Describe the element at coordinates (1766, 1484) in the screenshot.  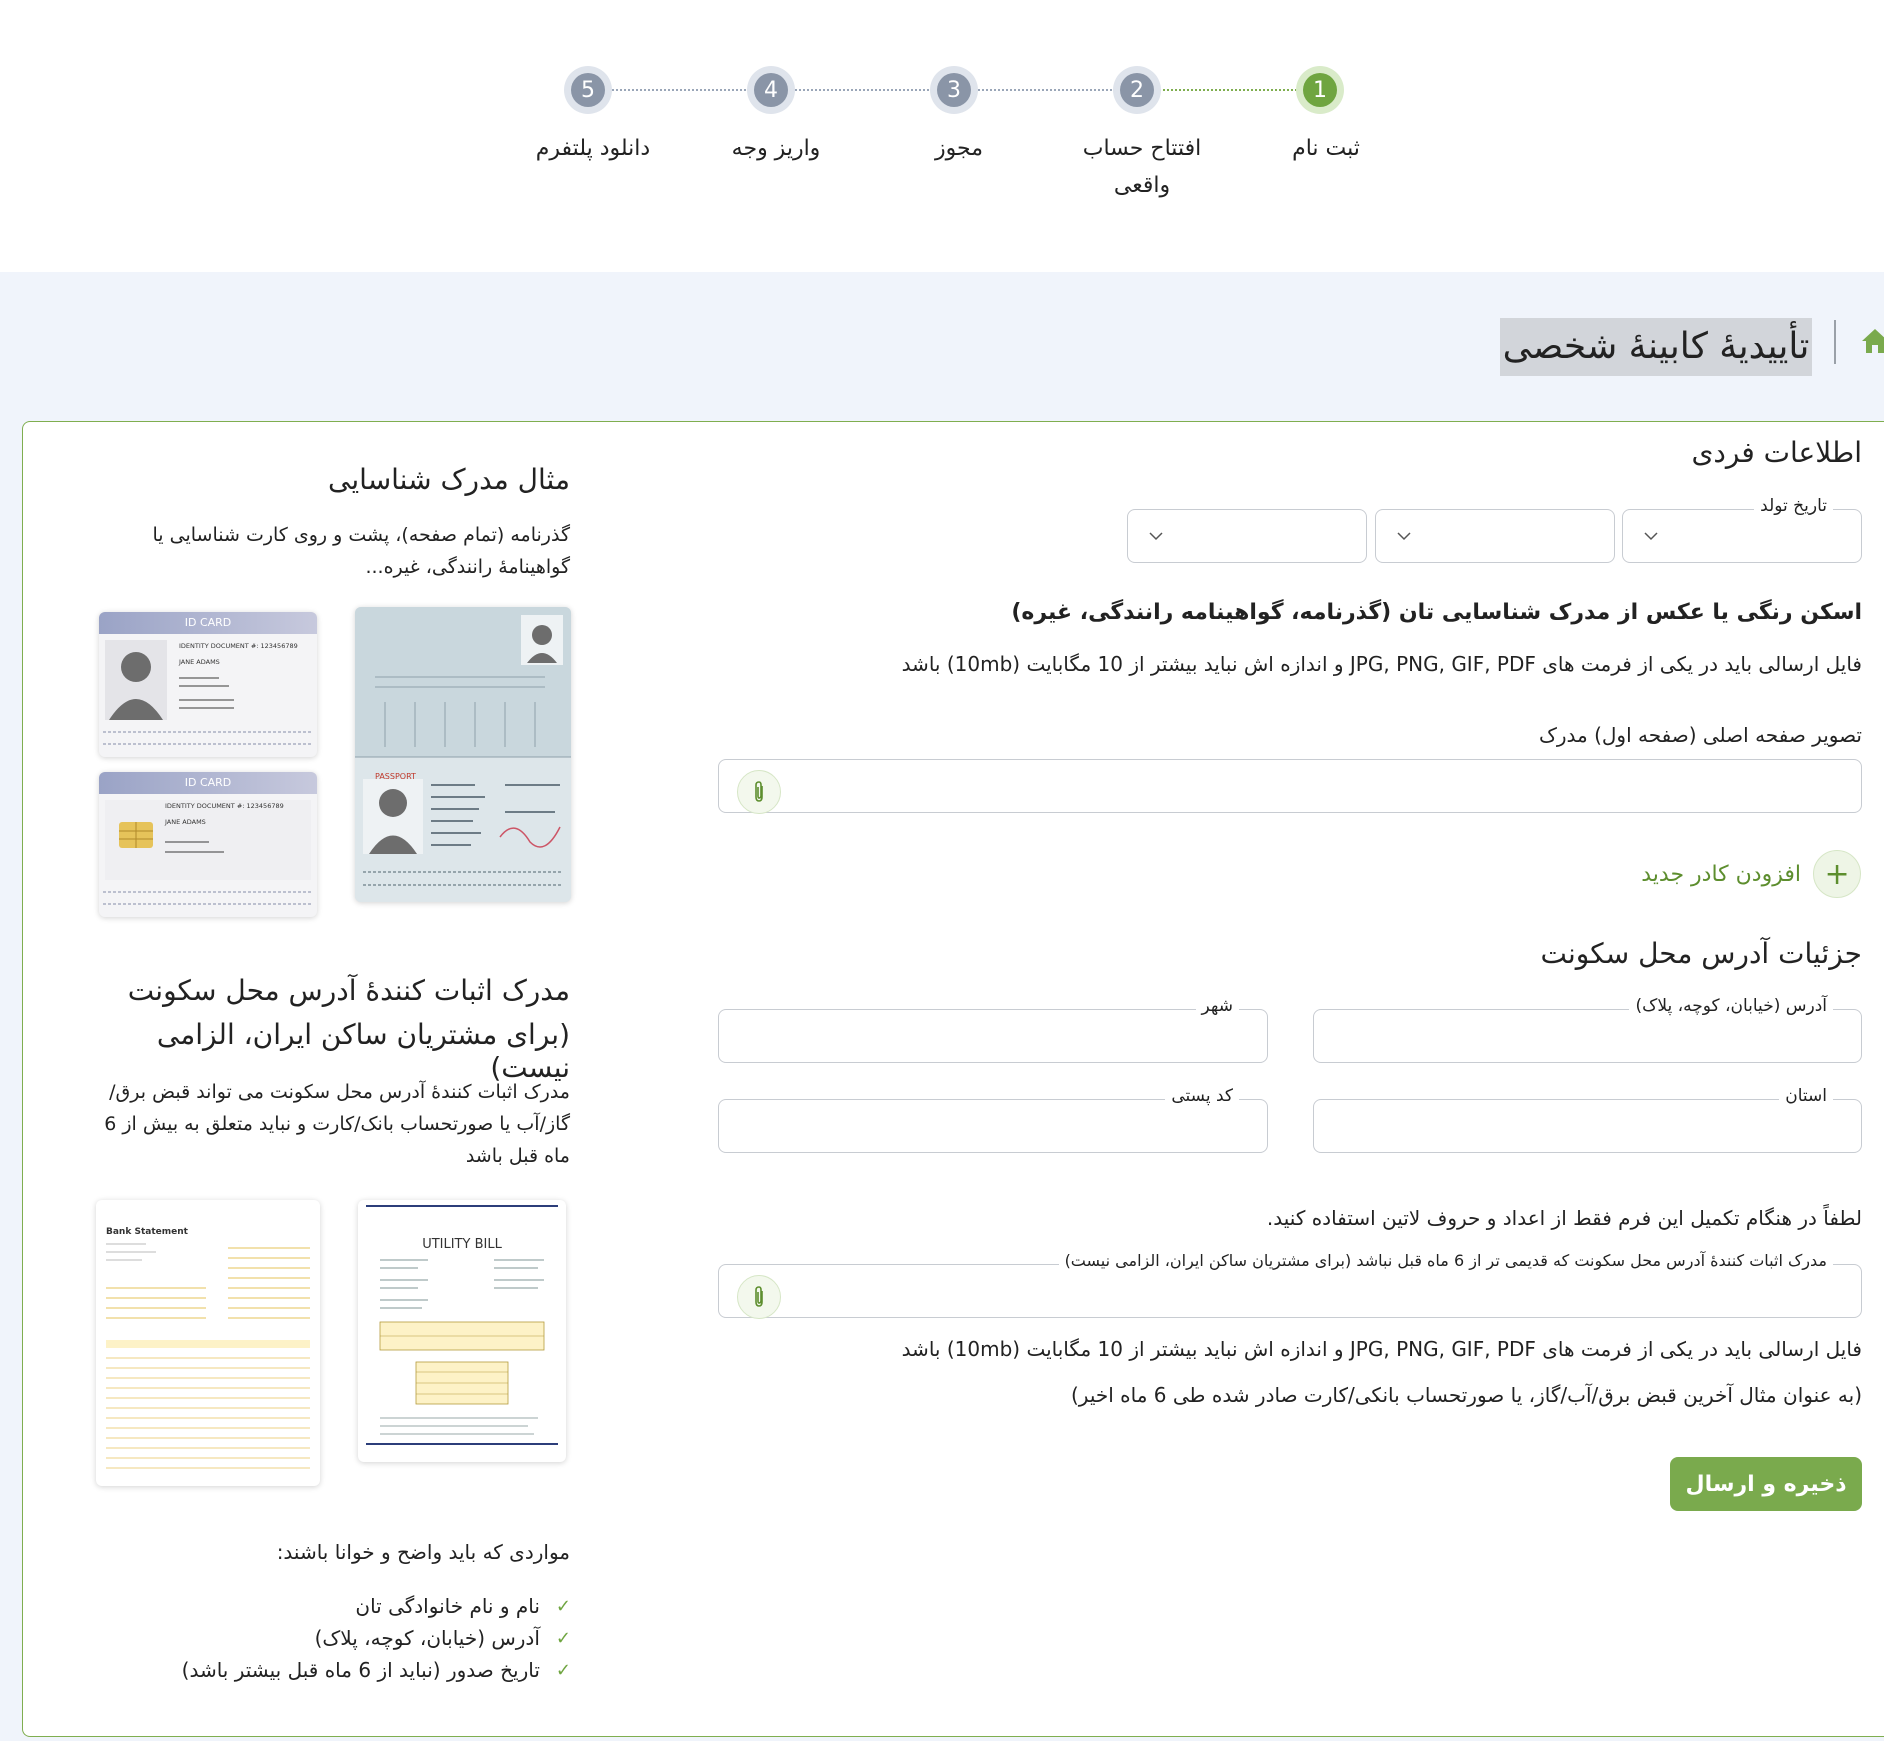
I see `save-submit-button: ذخیره و ارسال` at that location.